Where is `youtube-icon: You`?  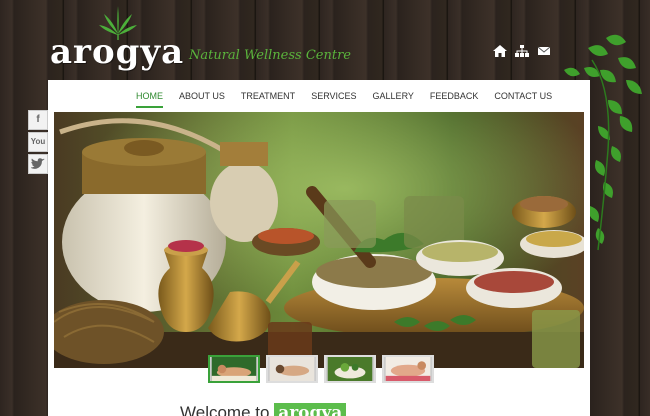
youtube-icon: You is located at coordinates (38, 142).